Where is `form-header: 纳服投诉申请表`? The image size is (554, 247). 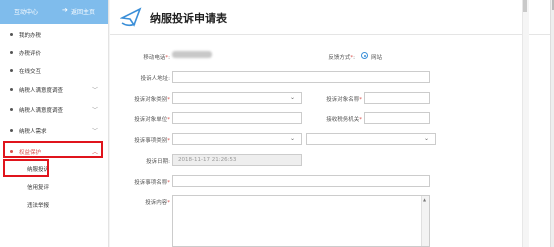 form-header: 纳服投诉申请表 is located at coordinates (330, 17).